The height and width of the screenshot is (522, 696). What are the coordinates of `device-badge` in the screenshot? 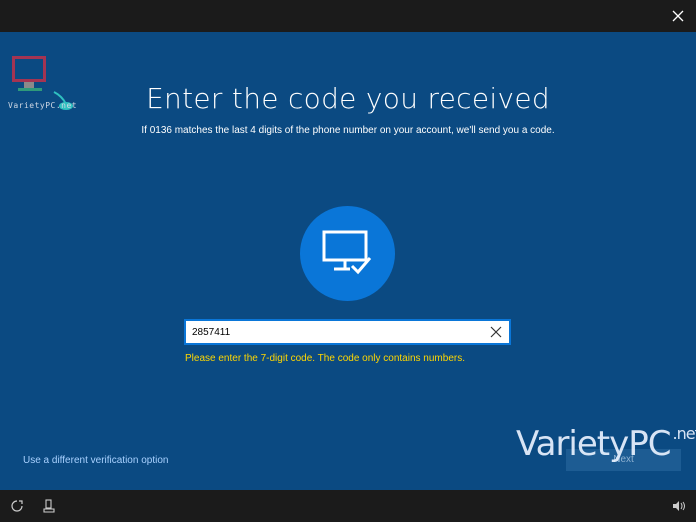 It's located at (347, 253).